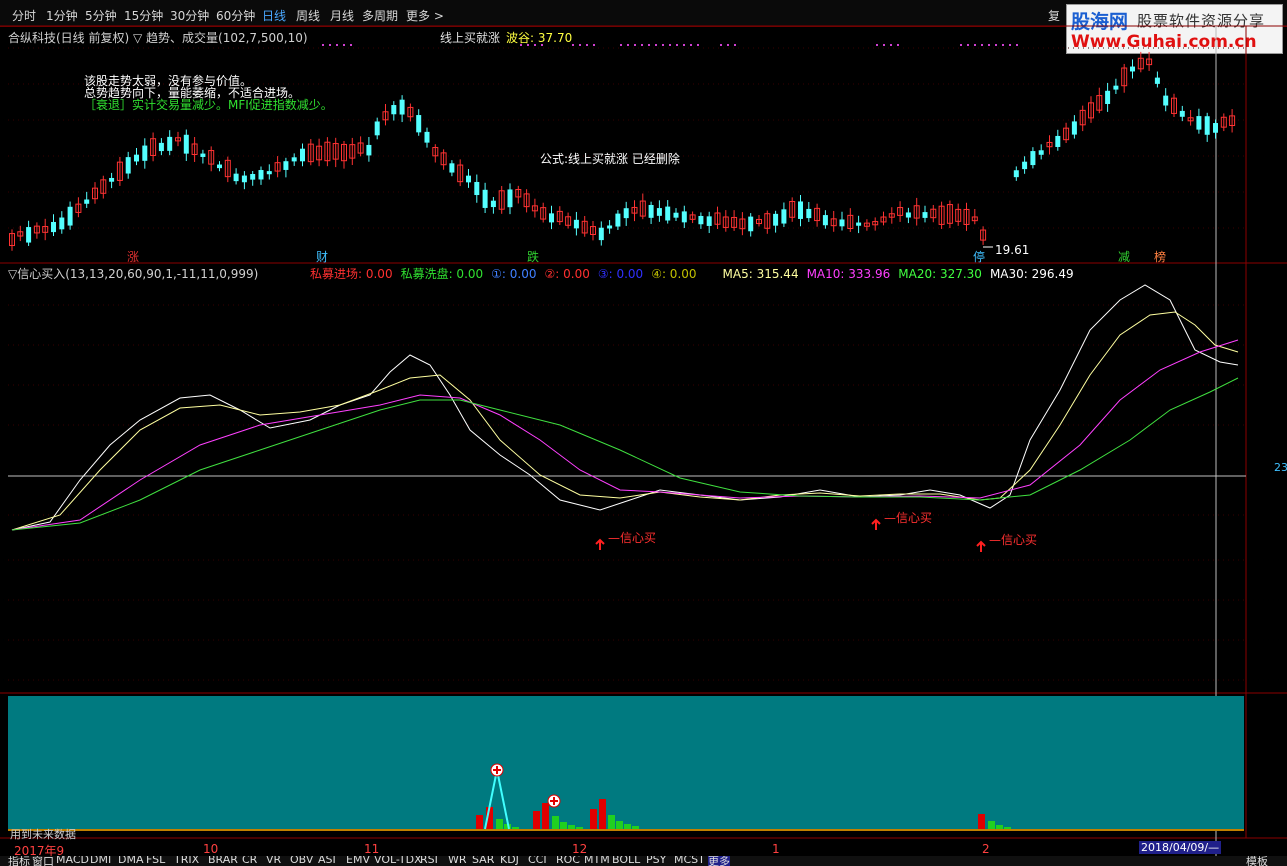 This screenshot has width=1287, height=866. I want to click on low-price-label: 19.61, so click(1012, 250).